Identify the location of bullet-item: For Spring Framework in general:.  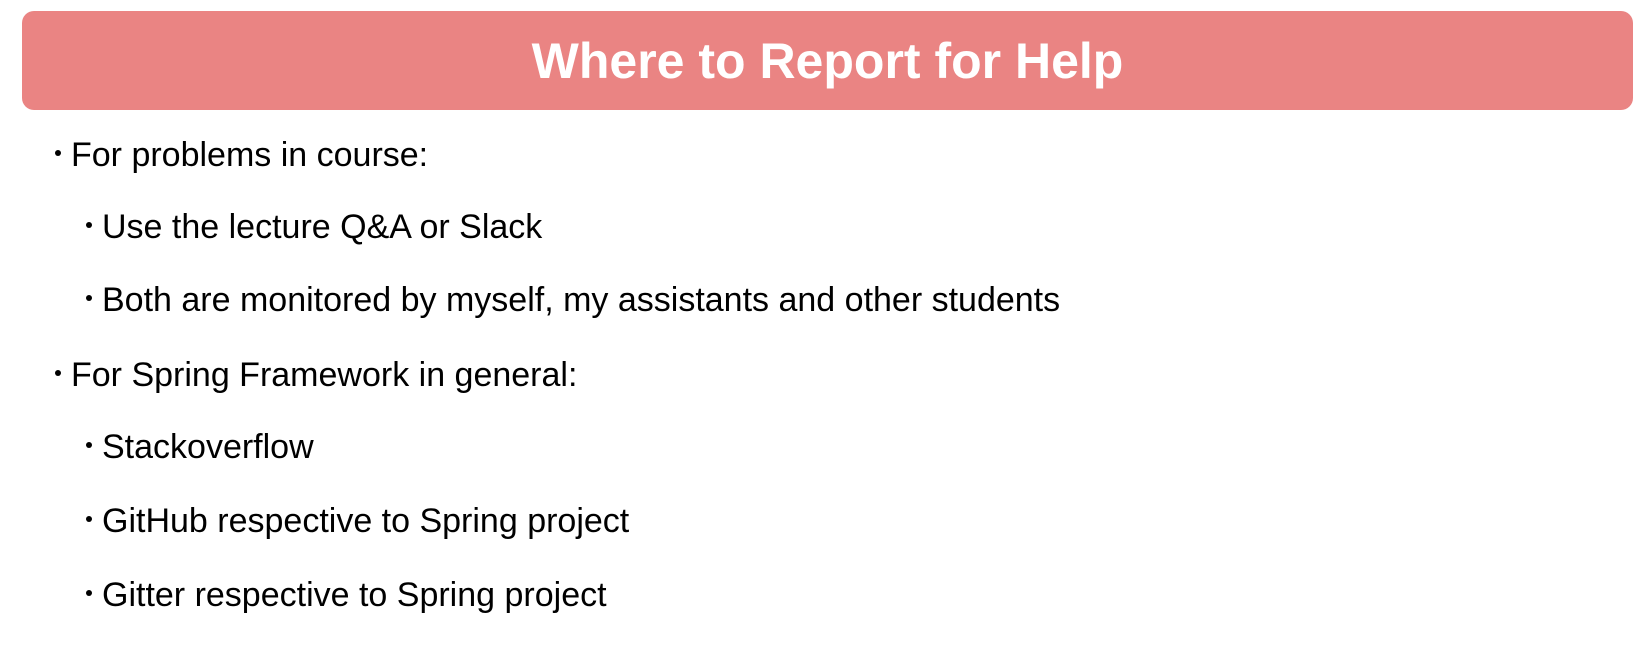
(316, 375).